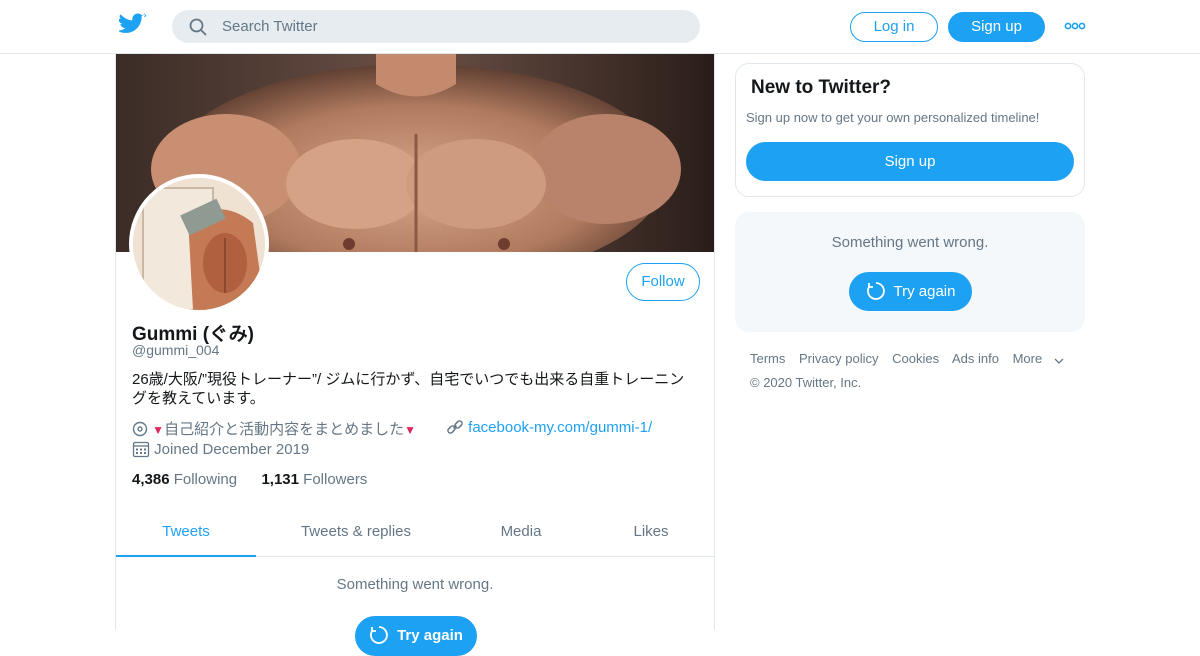  What do you see at coordinates (415, 584) in the screenshot?
I see `timeline-error-text: Something went wrong.` at bounding box center [415, 584].